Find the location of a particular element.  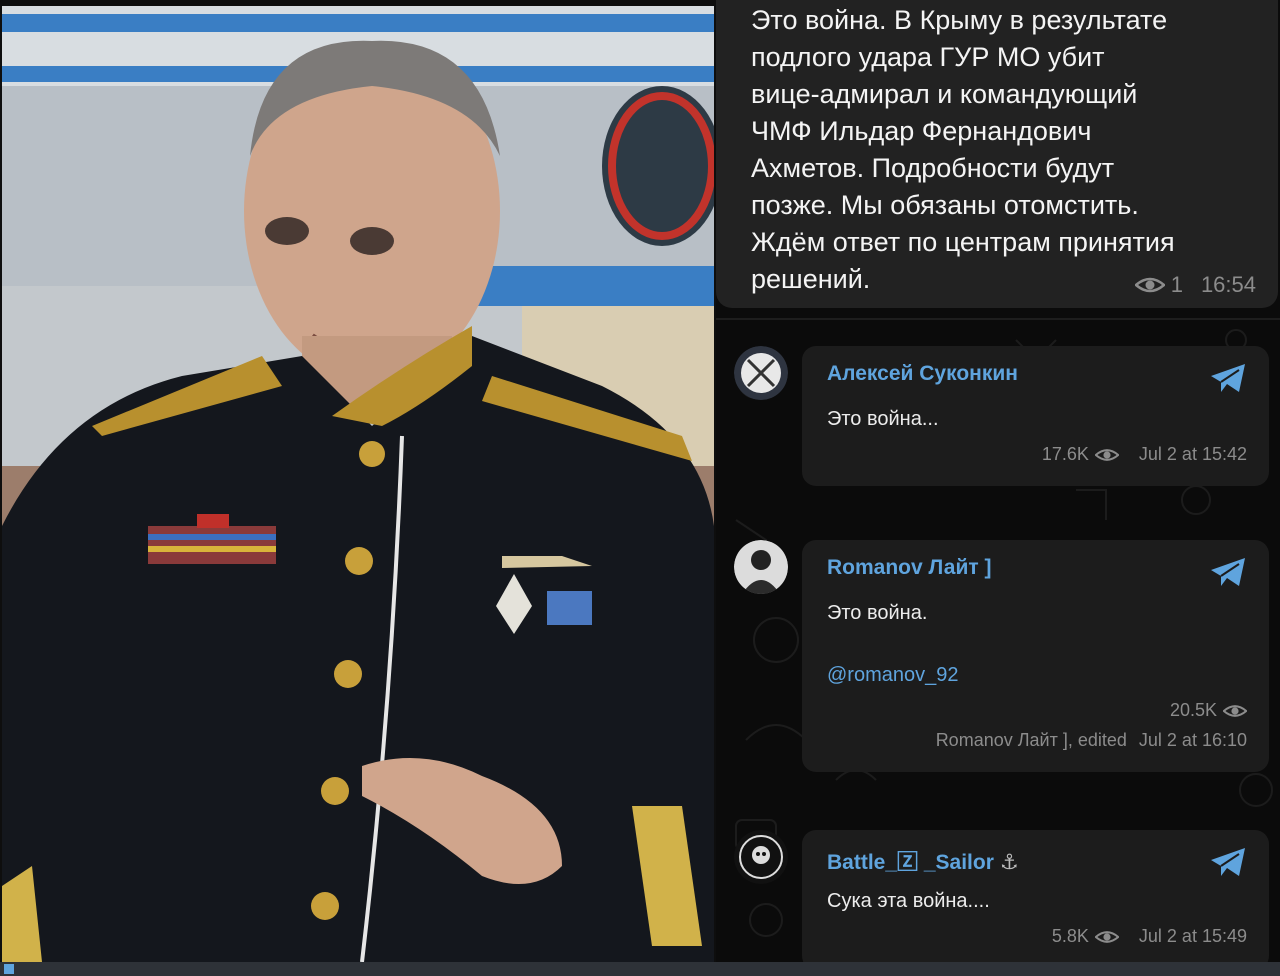

message-divider is located at coordinates (998, 319).